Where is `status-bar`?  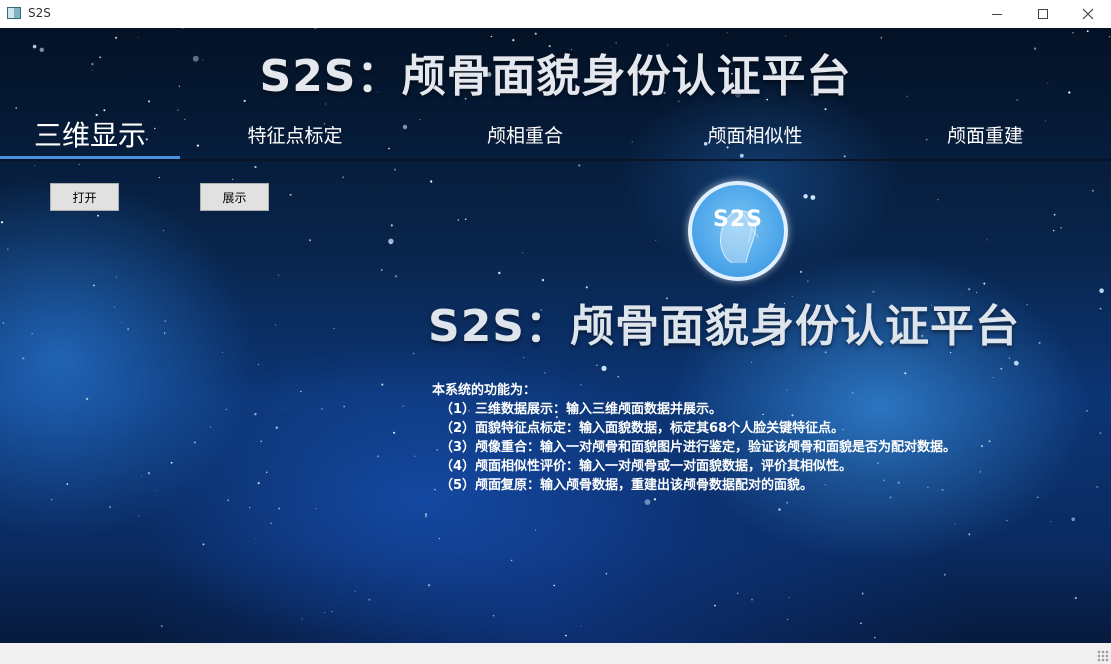
status-bar is located at coordinates (555, 653).